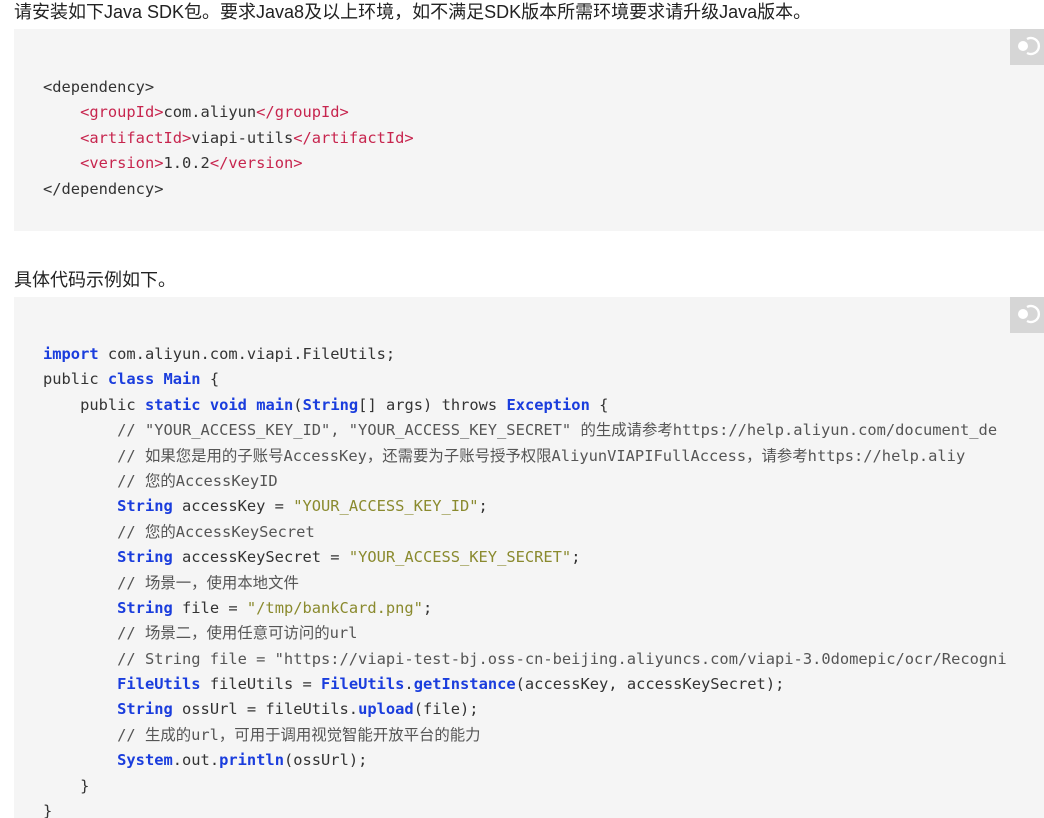 The image size is (1044, 818). I want to click on code-token: <dependency>, so click(99, 87).